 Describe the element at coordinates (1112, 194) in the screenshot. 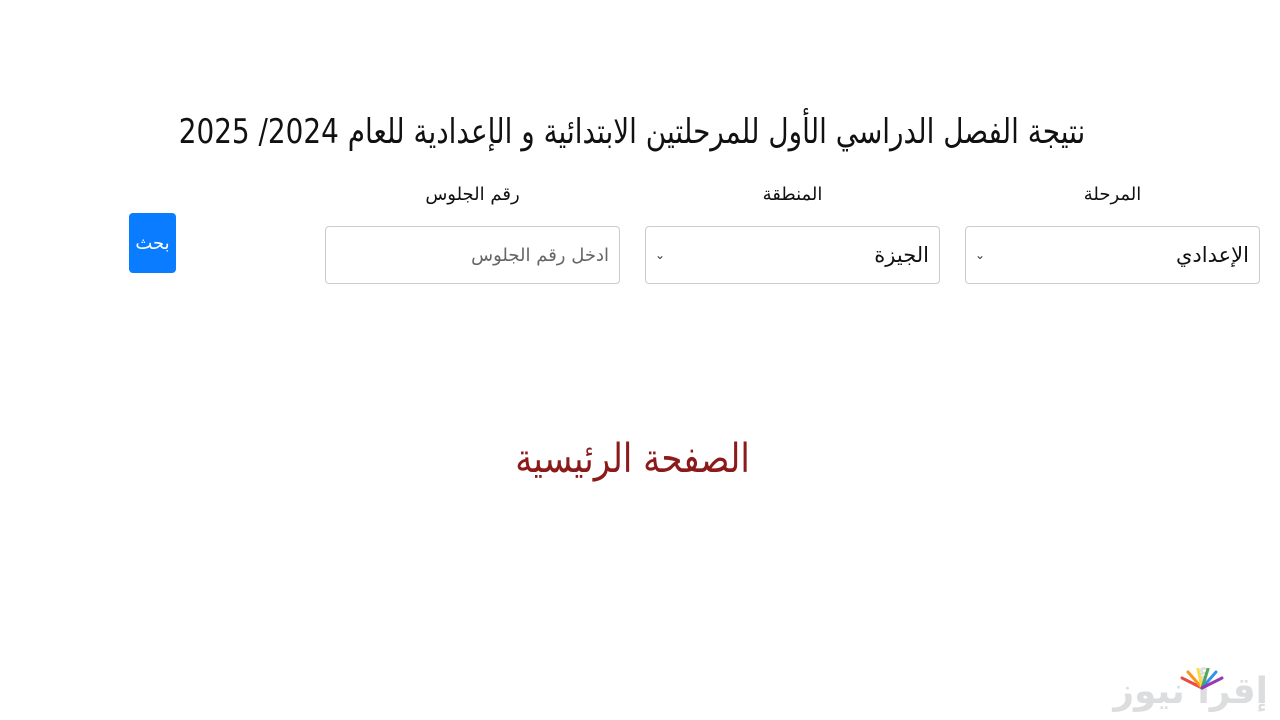

I see `stage-label: المرحلة` at that location.